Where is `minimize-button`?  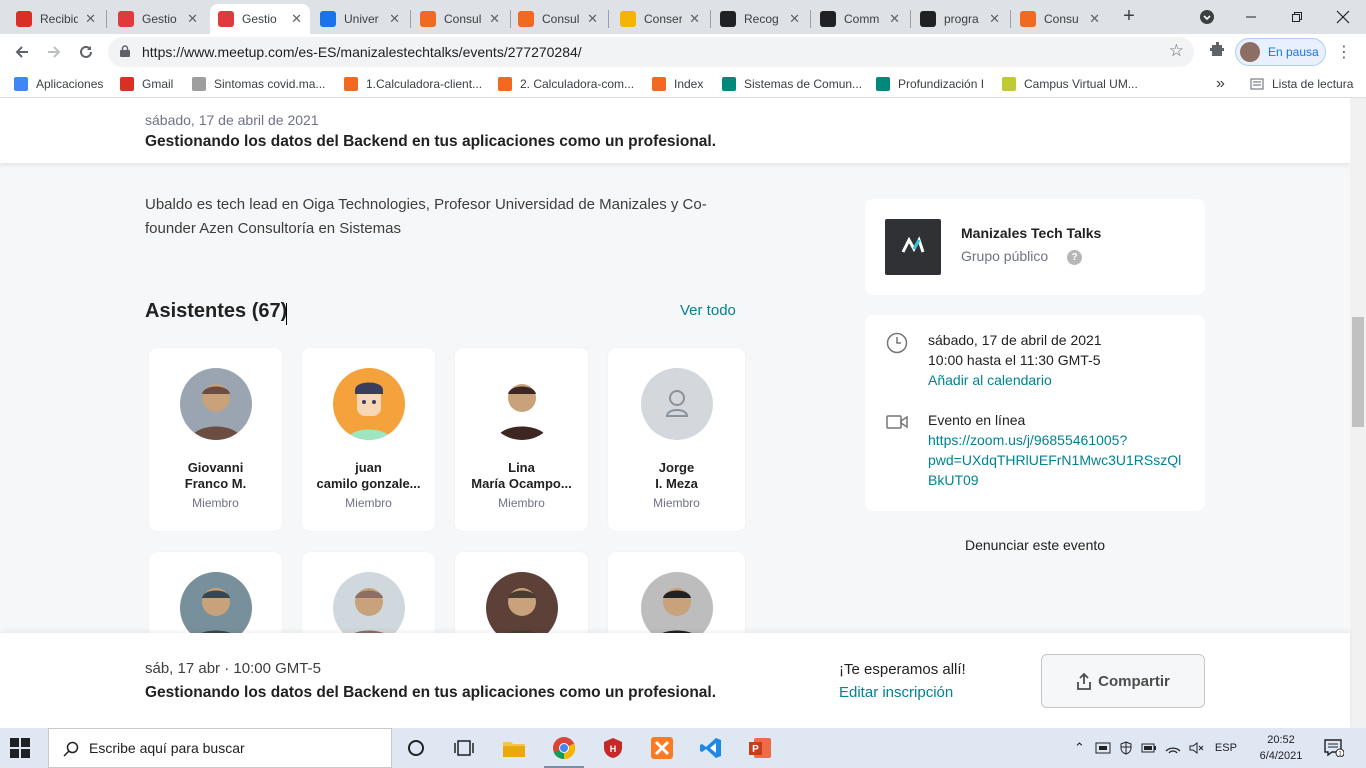 minimize-button is located at coordinates (1251, 17).